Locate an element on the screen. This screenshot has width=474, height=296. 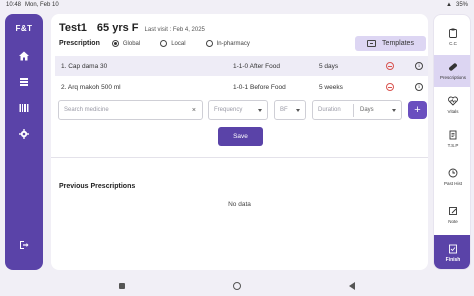
prescription-type-row: Prescription Global Local In-pharmacy is located at coordinates (154, 43).